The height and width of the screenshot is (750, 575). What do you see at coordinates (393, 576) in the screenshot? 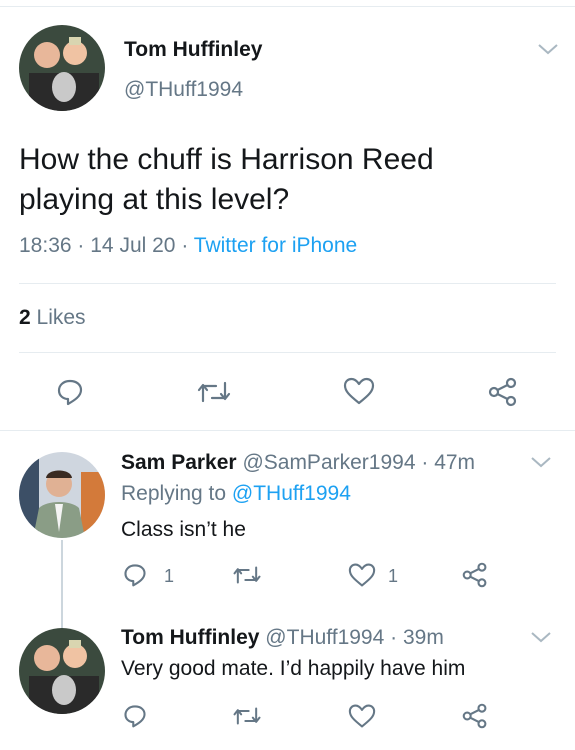
I see `like-count: 1` at bounding box center [393, 576].